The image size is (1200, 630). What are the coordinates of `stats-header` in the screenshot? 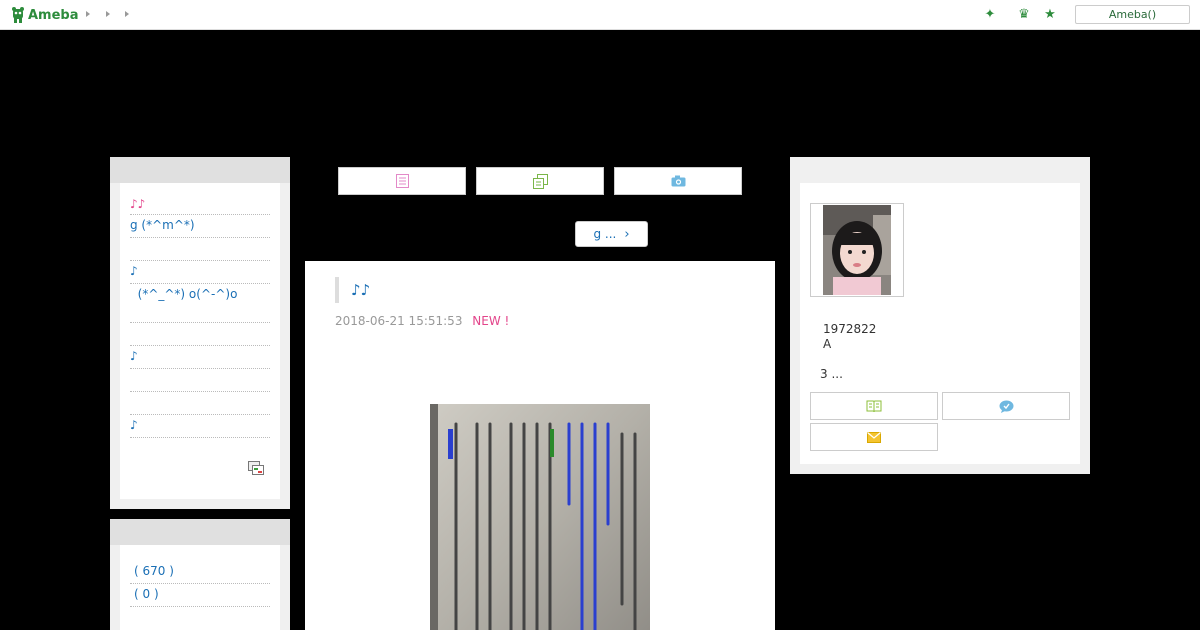 It's located at (200, 532).